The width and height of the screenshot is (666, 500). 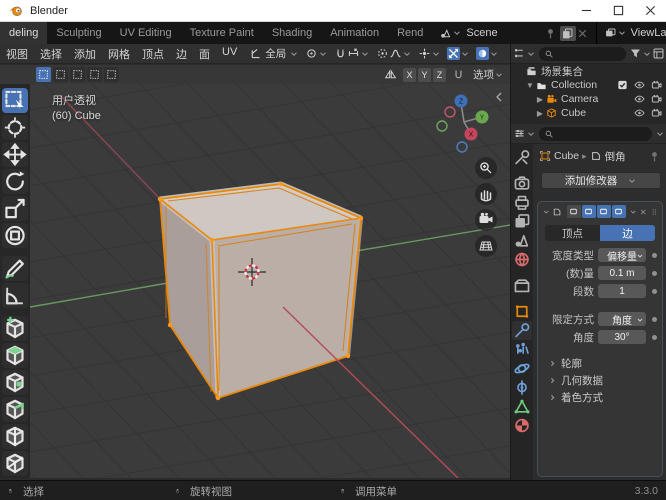 I want to click on tool-options-dropdown: 选项, so click(x=488, y=74).